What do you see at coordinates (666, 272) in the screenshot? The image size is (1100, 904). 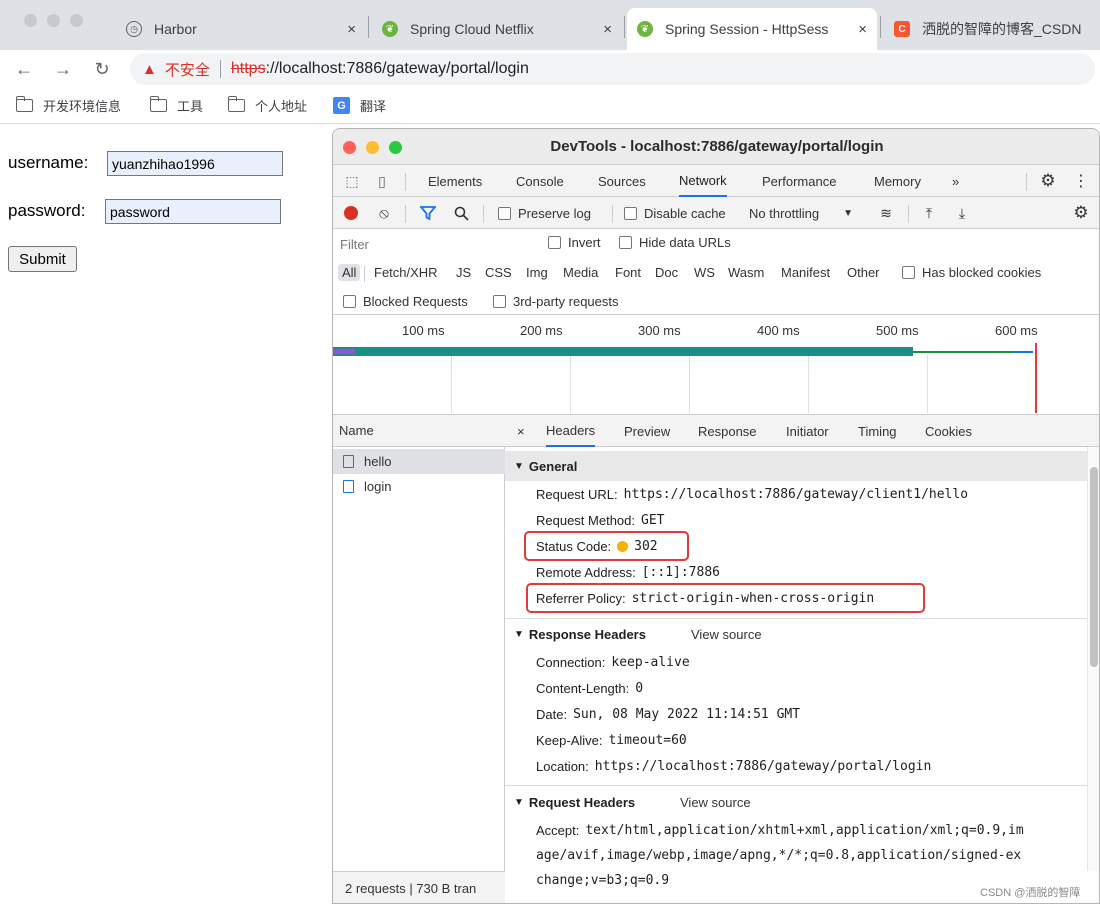 I see `filter-type-doc: Doc` at bounding box center [666, 272].